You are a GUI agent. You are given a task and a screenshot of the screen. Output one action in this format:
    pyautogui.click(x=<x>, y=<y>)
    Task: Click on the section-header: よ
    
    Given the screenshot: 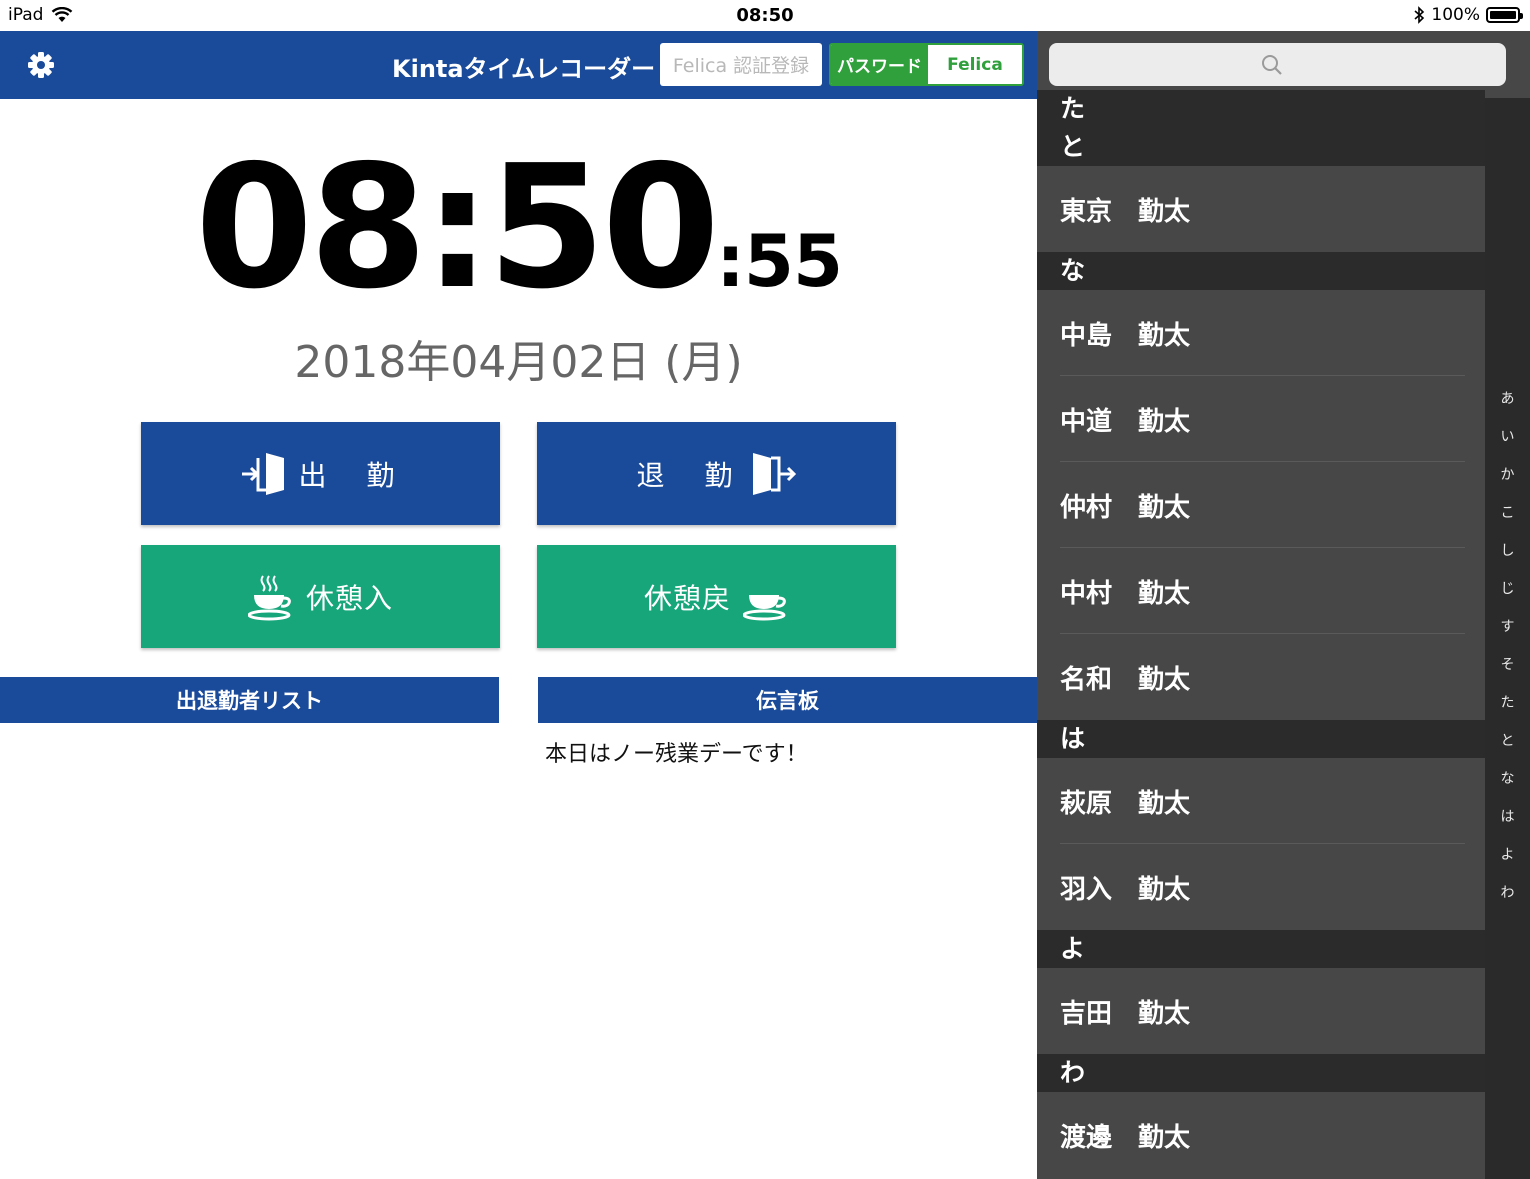 What is the action you would take?
    pyautogui.click(x=1261, y=949)
    